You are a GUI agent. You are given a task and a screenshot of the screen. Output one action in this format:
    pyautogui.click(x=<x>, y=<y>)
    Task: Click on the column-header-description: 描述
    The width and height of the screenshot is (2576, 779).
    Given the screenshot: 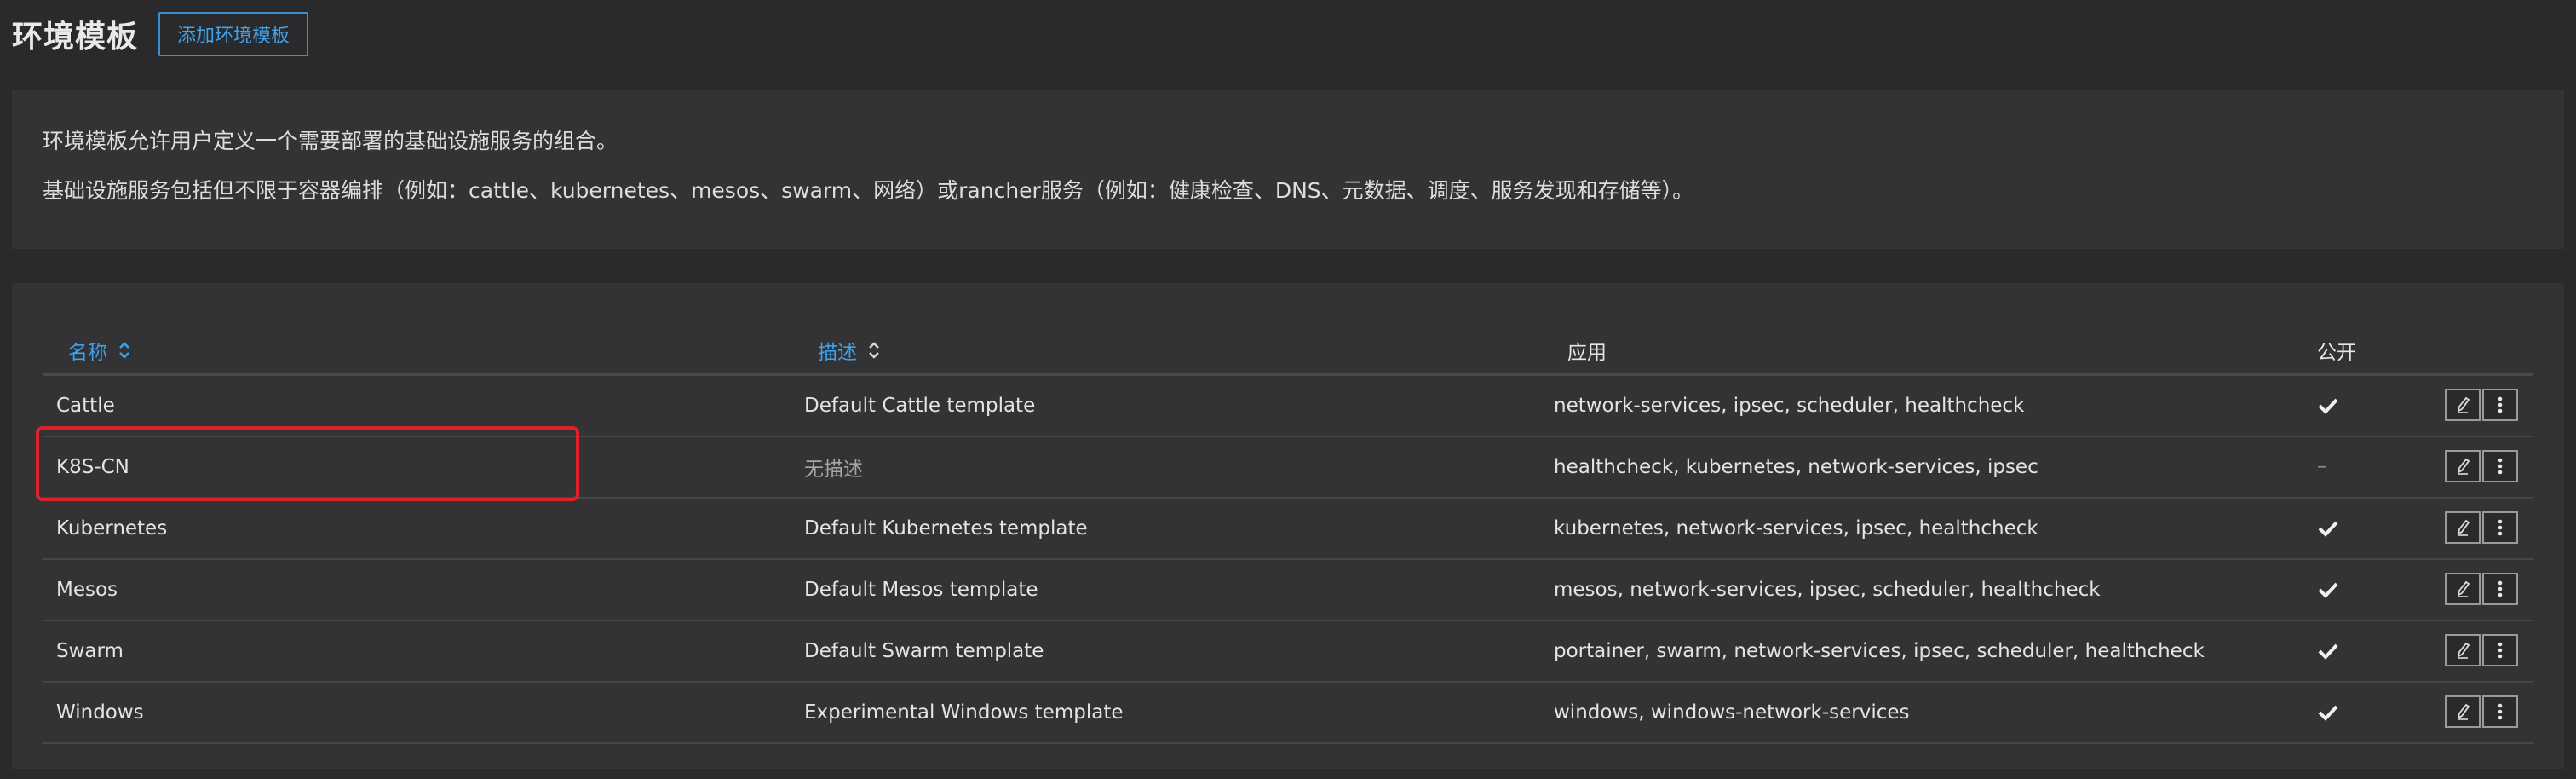 What is the action you would take?
    pyautogui.click(x=850, y=351)
    